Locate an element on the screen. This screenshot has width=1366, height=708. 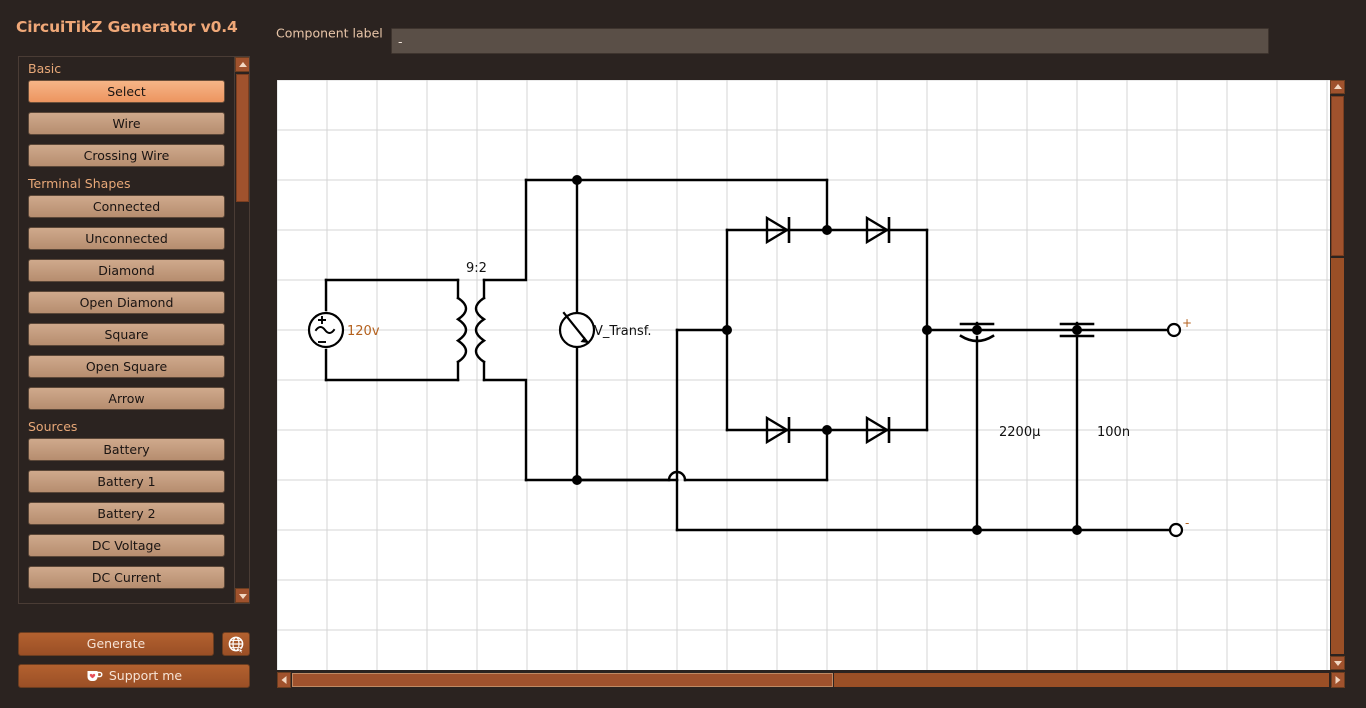
component-label-input is located at coordinates (830, 41).